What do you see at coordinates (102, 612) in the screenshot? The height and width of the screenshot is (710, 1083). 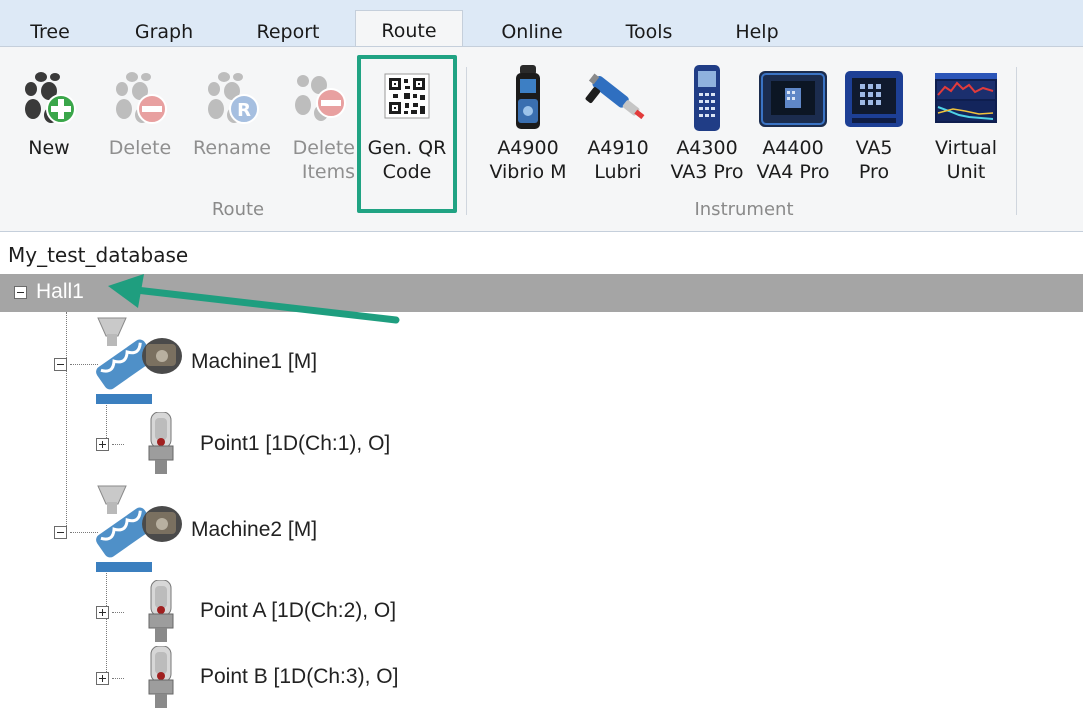 I see `expand-point-a-toggle` at bounding box center [102, 612].